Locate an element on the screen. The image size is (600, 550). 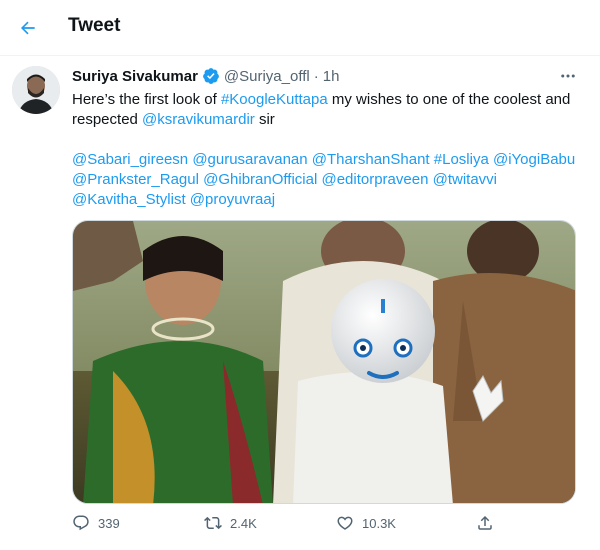
arrow-left-icon is located at coordinates (27, 28).